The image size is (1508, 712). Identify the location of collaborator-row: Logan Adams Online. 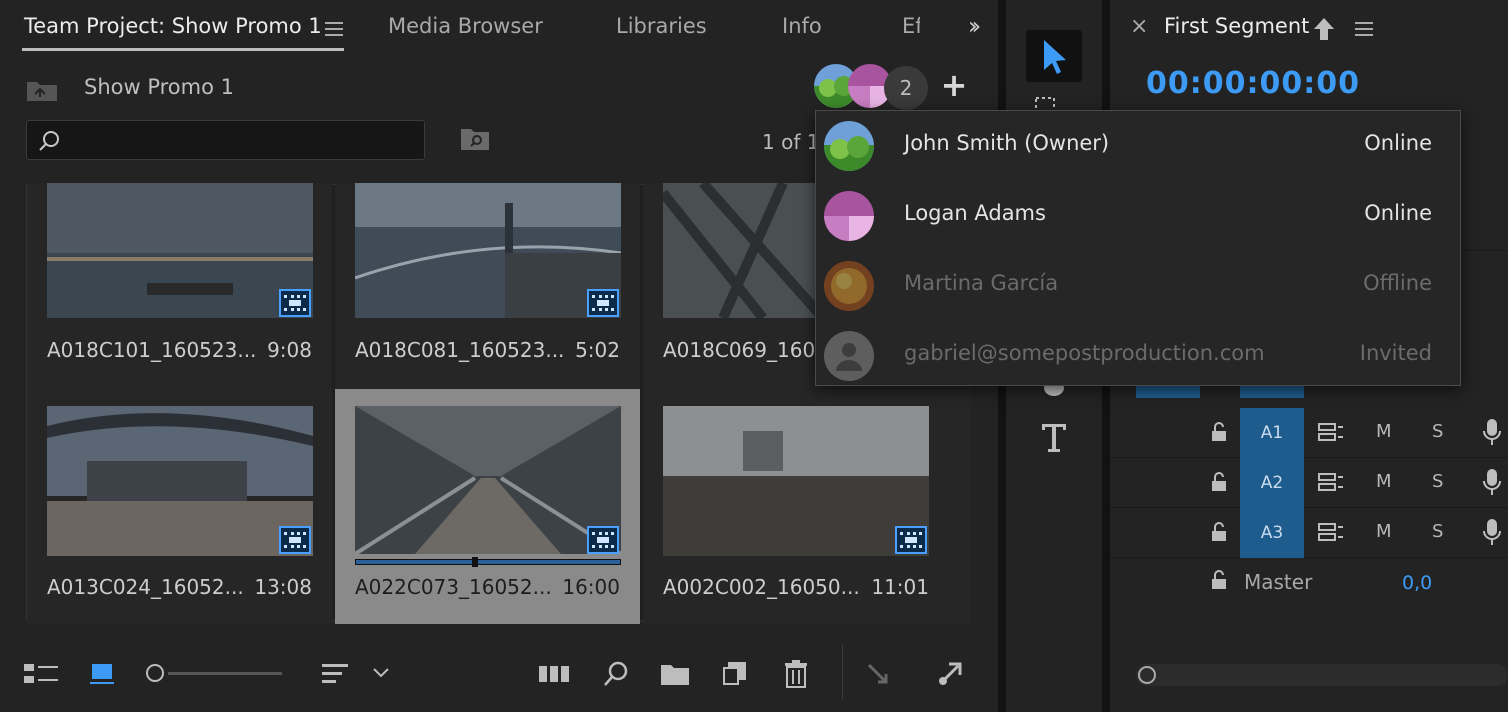
(1138, 216).